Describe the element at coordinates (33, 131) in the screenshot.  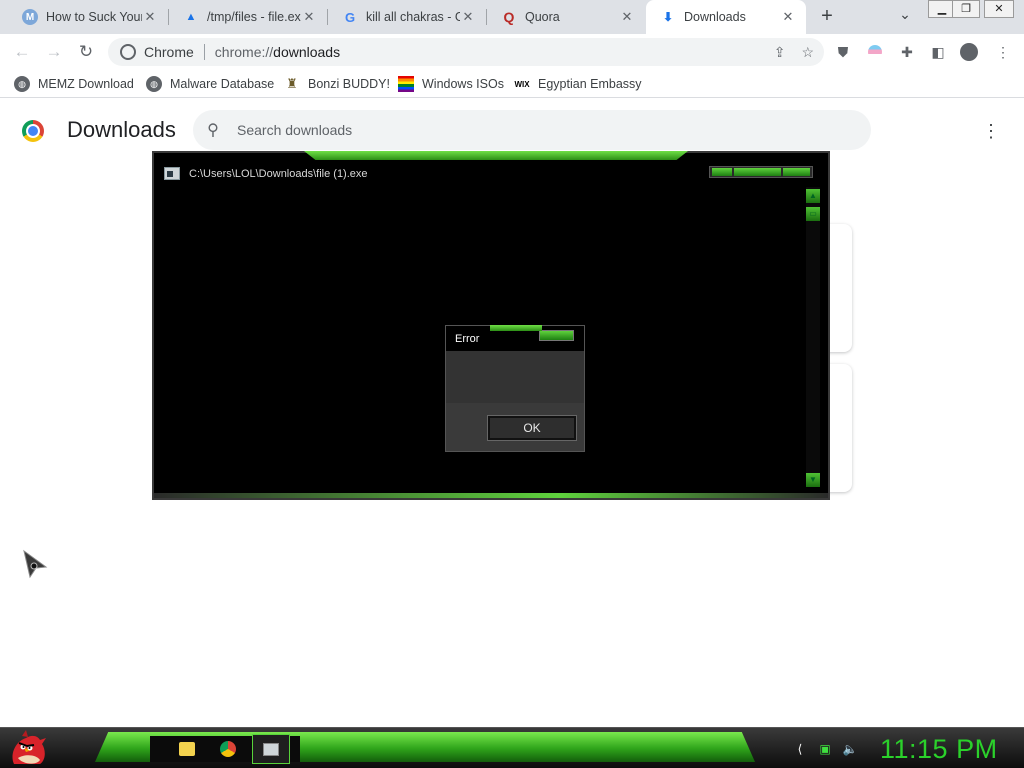
I see `chrome-logo-icon` at that location.